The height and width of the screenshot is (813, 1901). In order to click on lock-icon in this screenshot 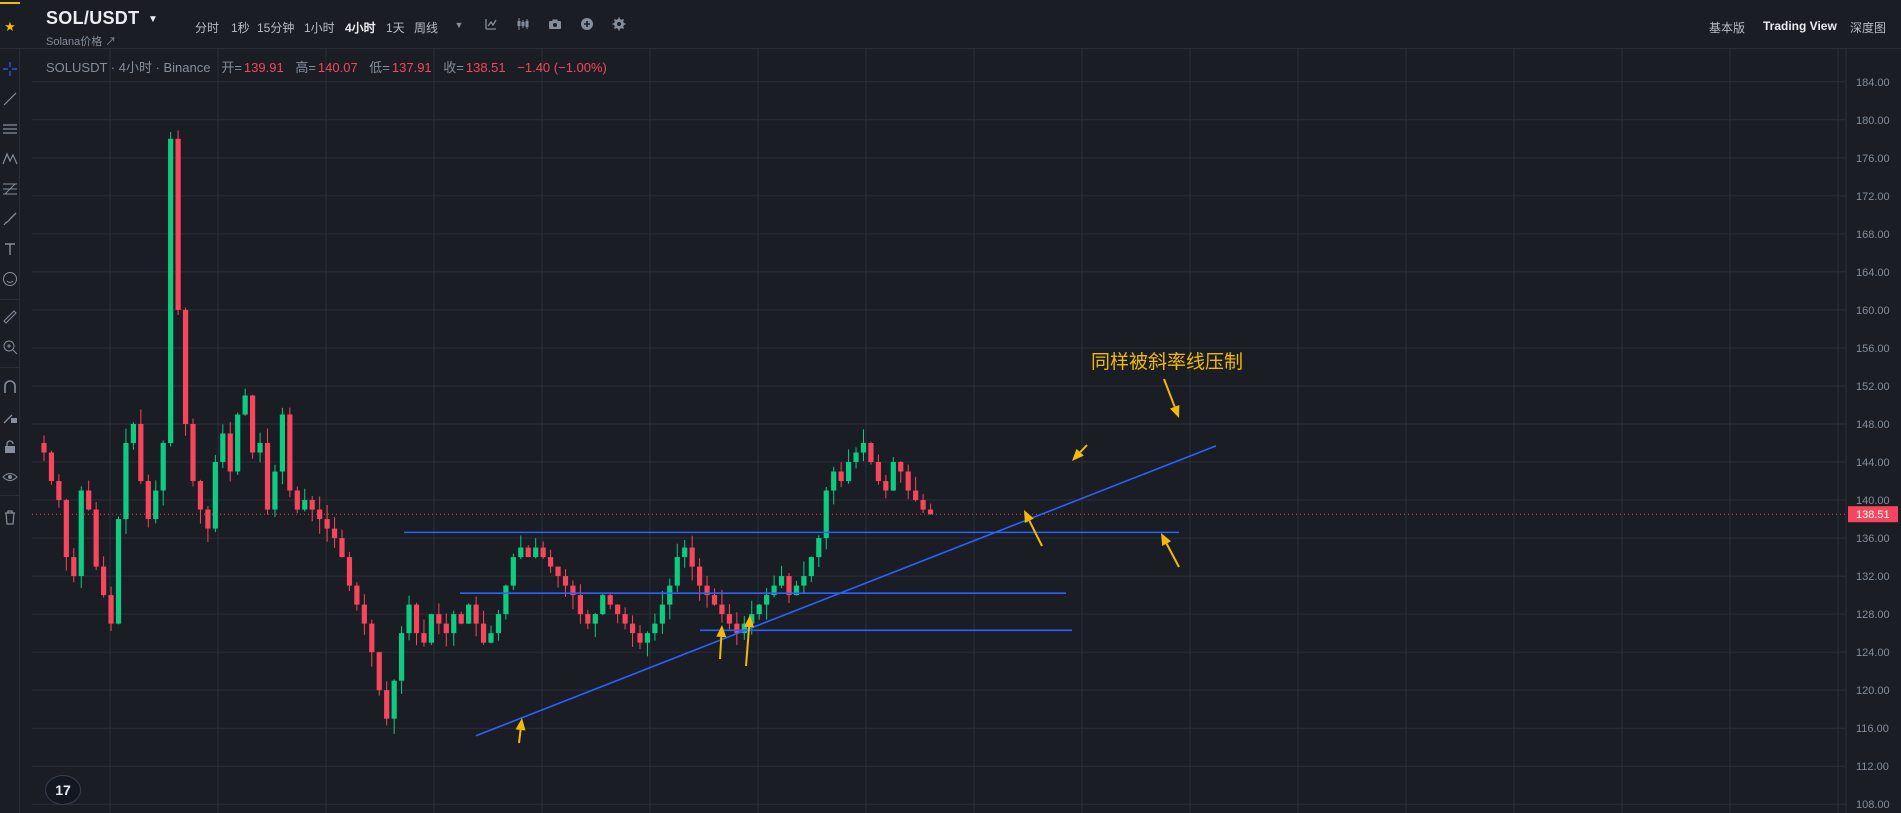, I will do `click(10, 448)`.